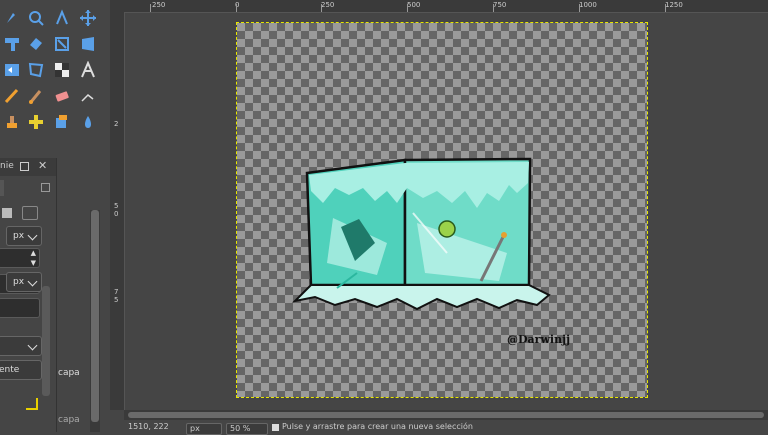 Image resolution: width=768 pixels, height=435 pixels. I want to click on dock-title-bar: nie ✕, so click(28, 167).